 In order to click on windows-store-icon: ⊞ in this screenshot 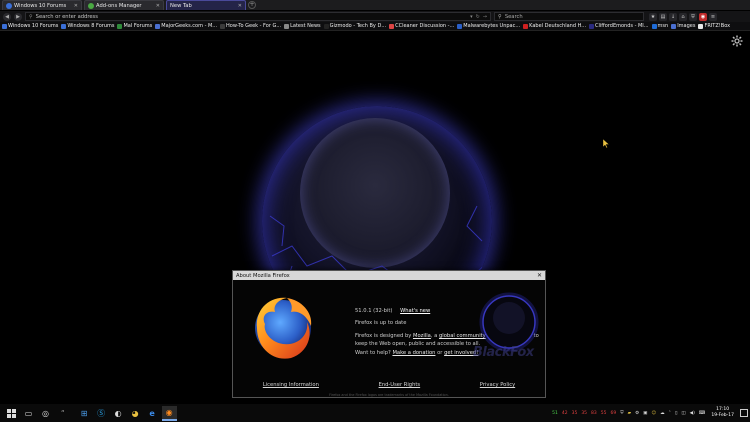, I will do `click(84, 413)`.